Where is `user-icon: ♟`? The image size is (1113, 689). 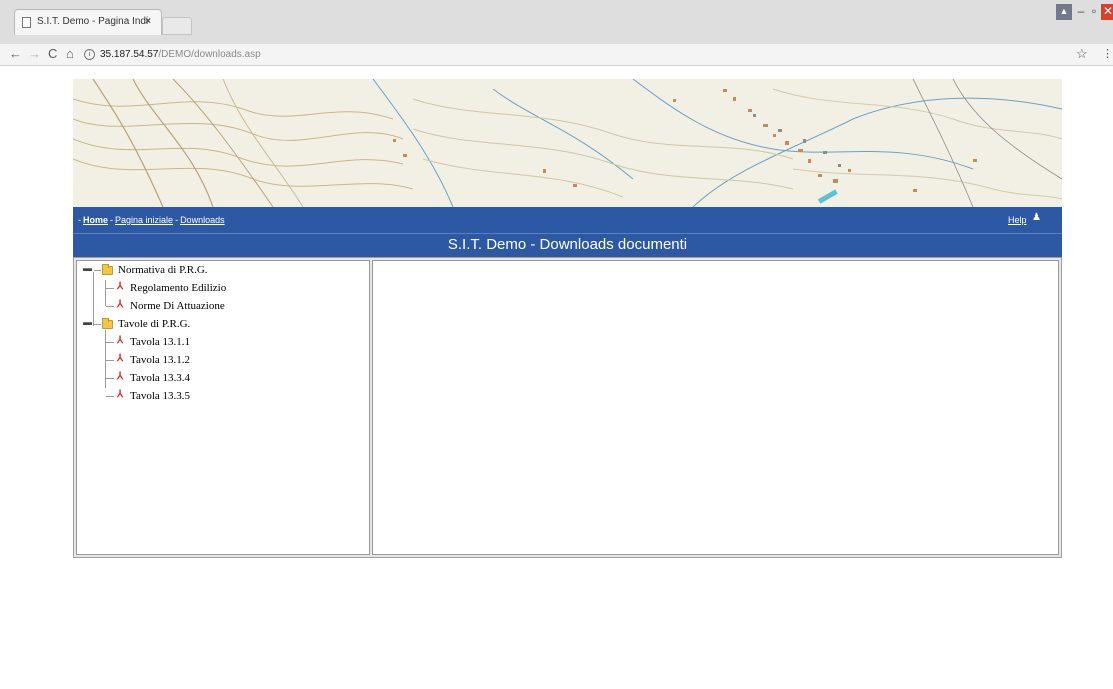
user-icon: ♟ is located at coordinates (1036, 217).